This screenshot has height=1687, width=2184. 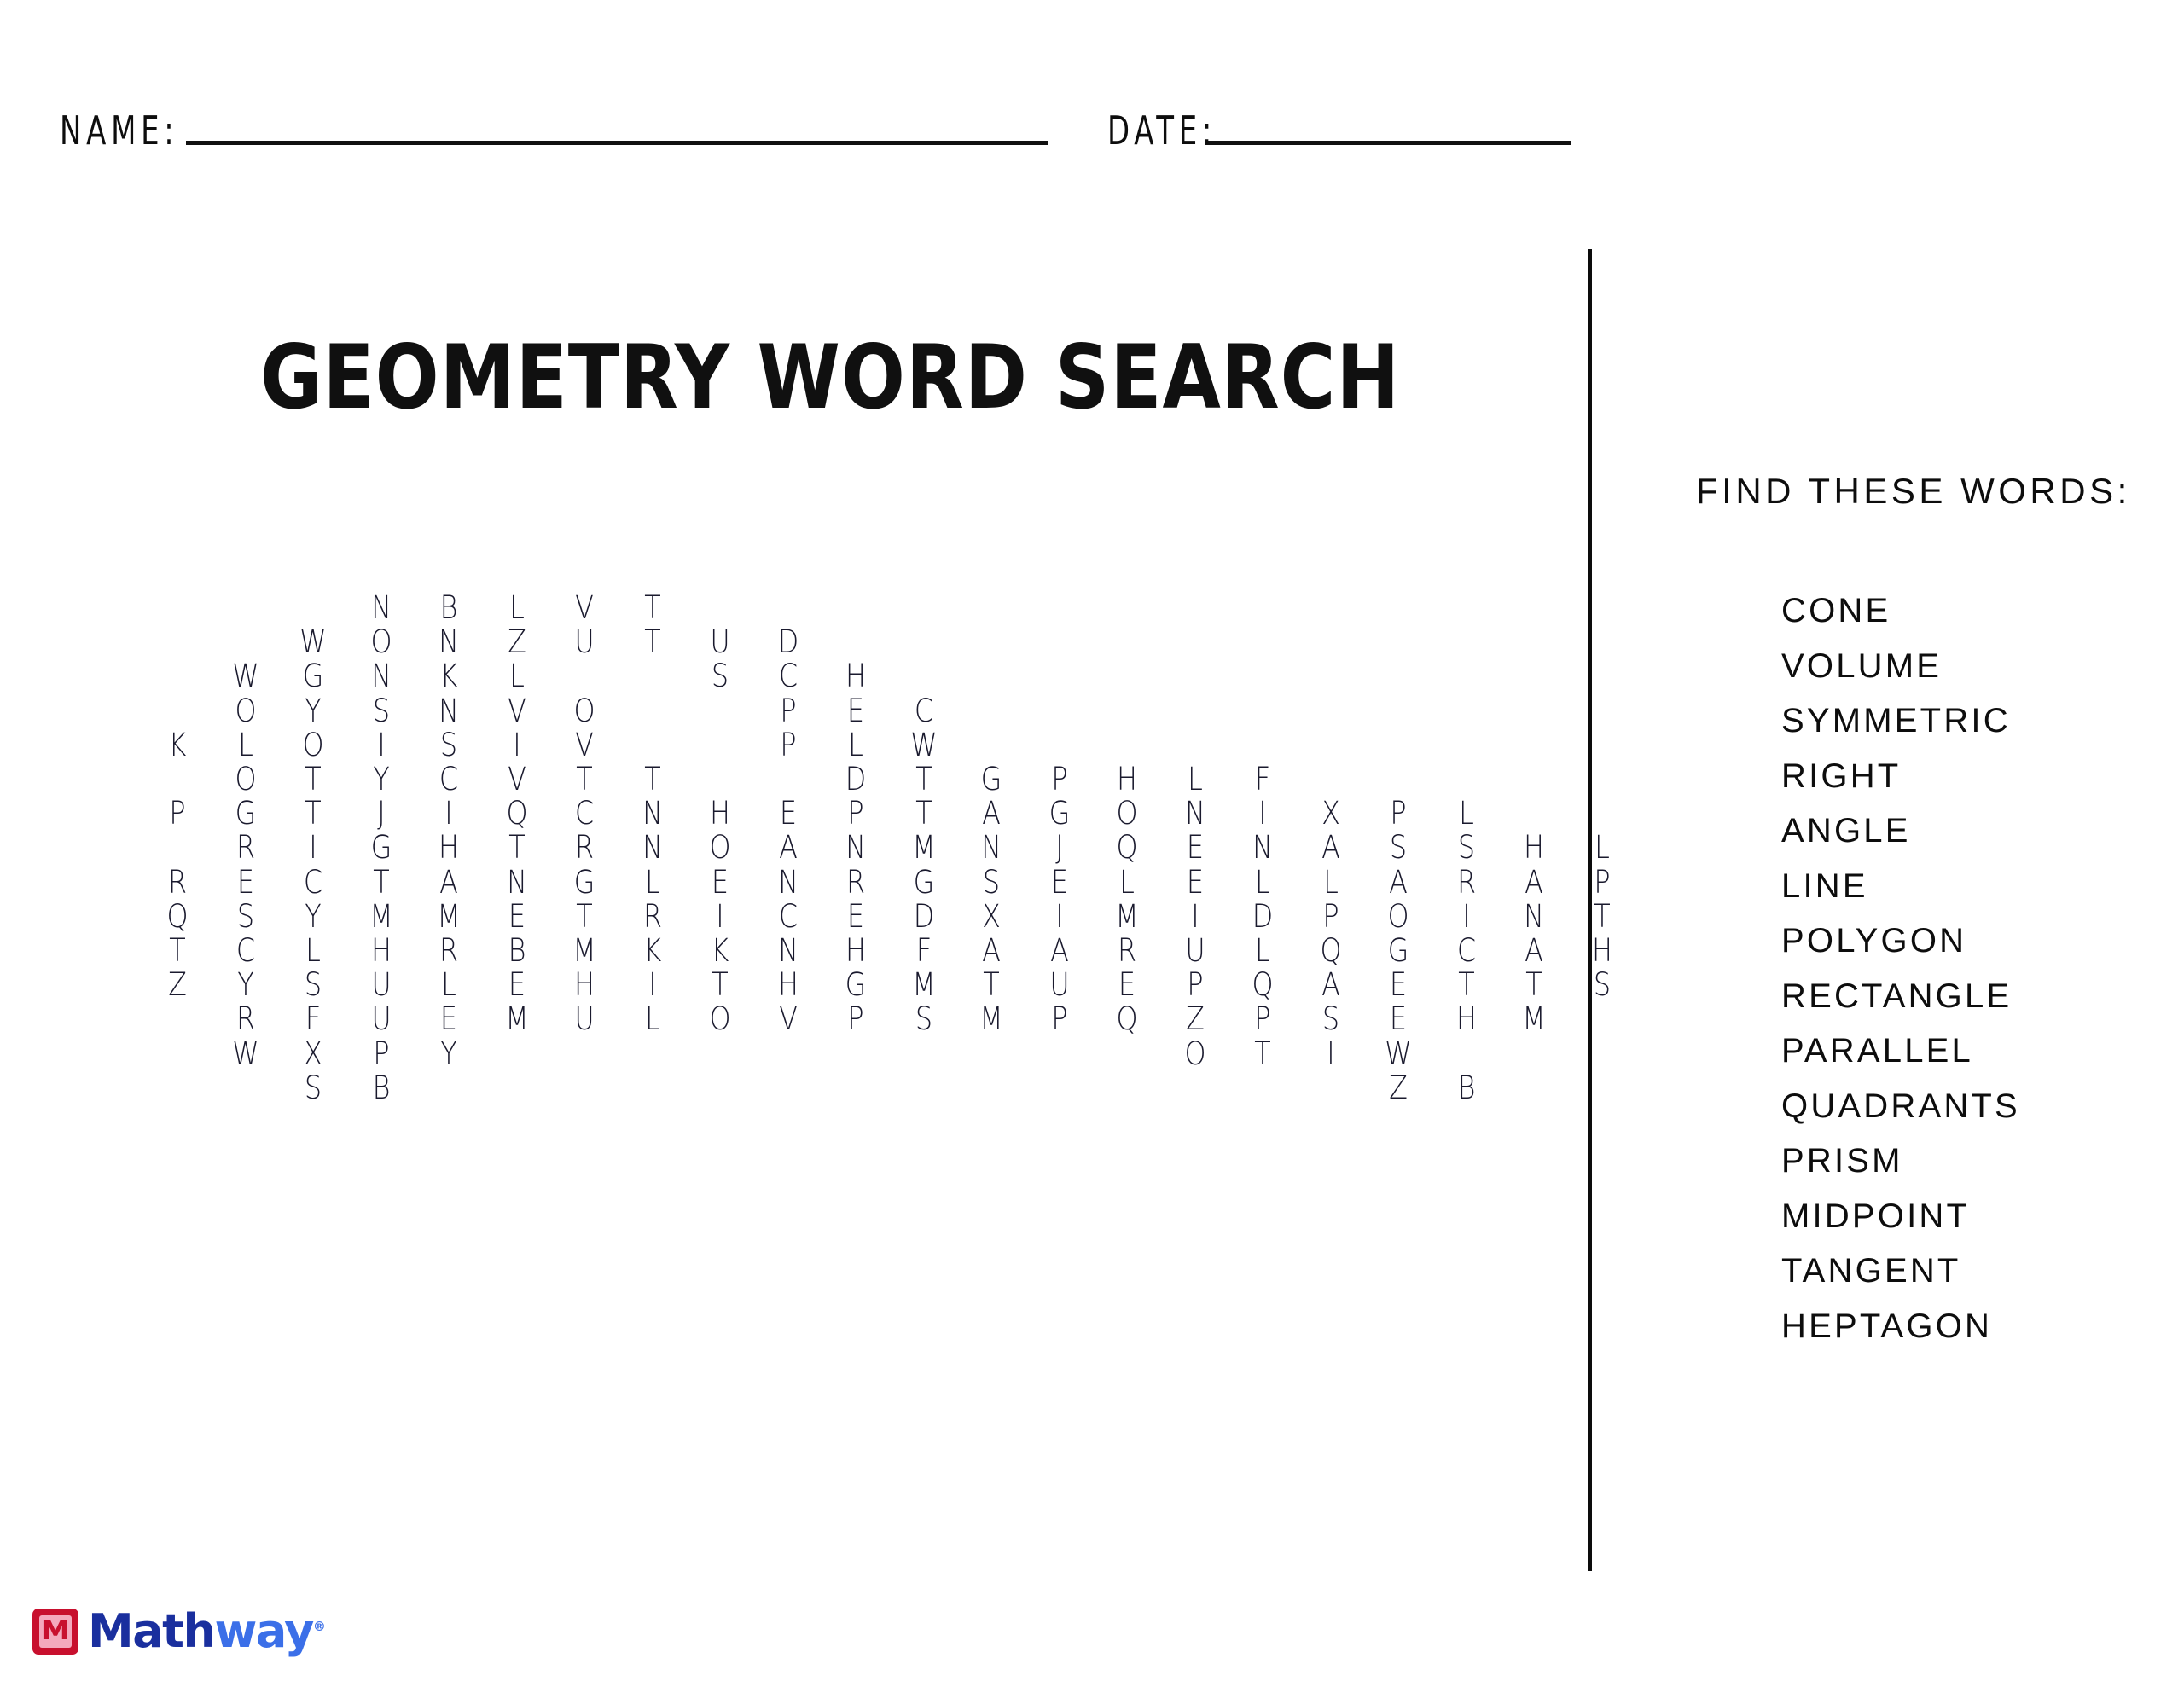 I want to click on word-list-item: SYMMETRIC, so click(x=1900, y=721).